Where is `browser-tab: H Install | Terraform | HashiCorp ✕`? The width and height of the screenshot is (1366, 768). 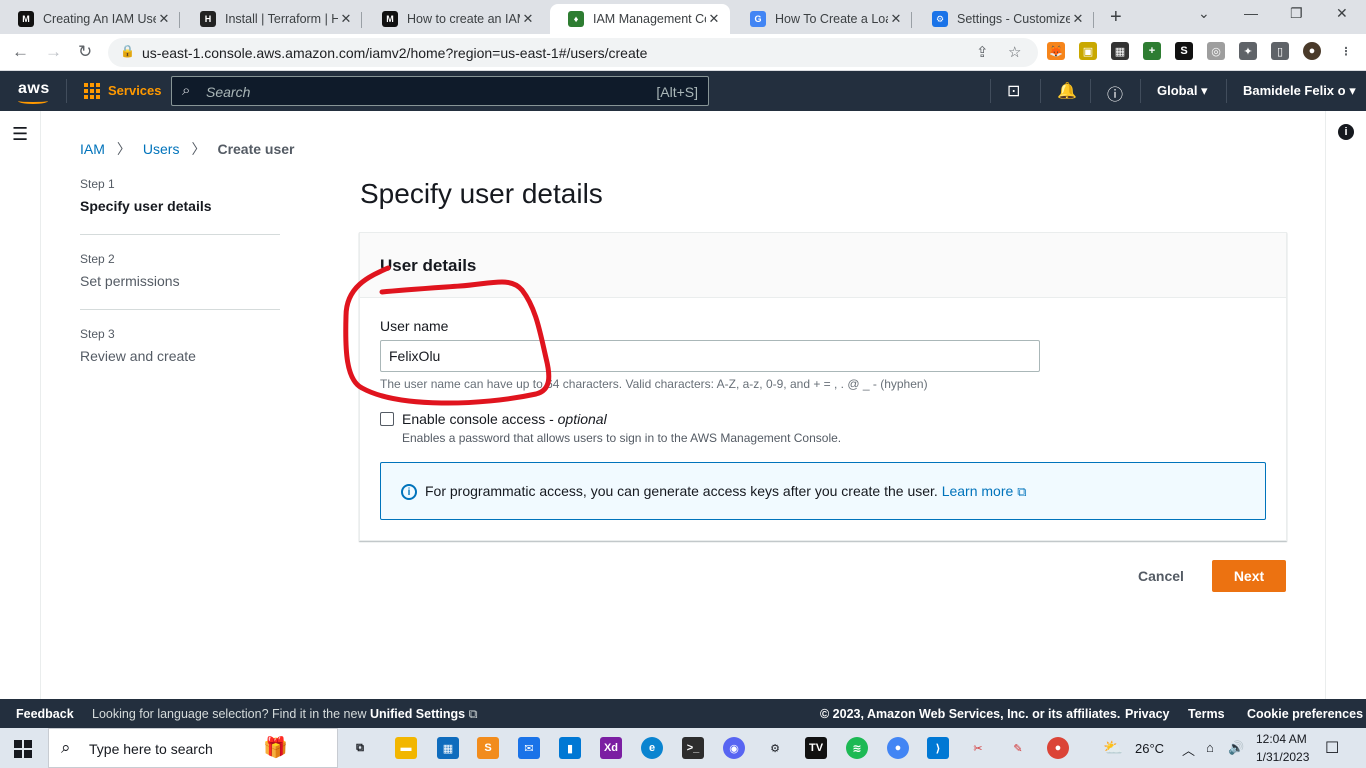
browser-tab: H Install | Terraform | HashiCorp ✕ is located at coordinates (272, 19).